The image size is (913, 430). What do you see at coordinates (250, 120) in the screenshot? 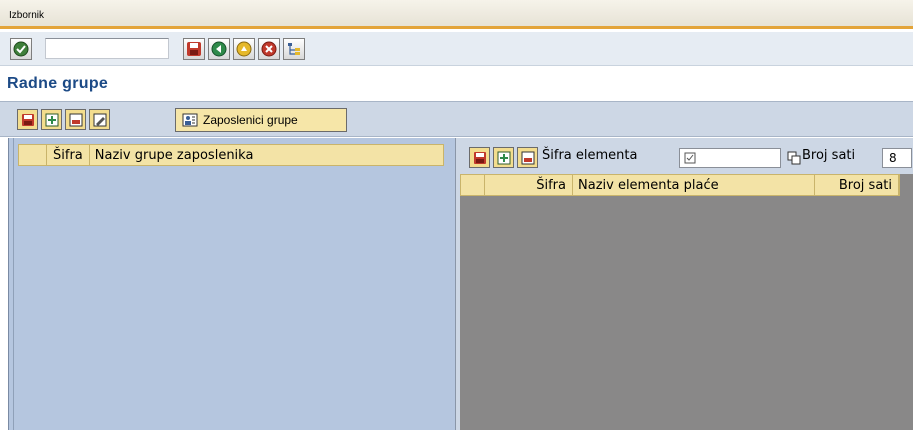
I see `zaposlenici-grupe-label: Zaposlenici grupe` at bounding box center [250, 120].